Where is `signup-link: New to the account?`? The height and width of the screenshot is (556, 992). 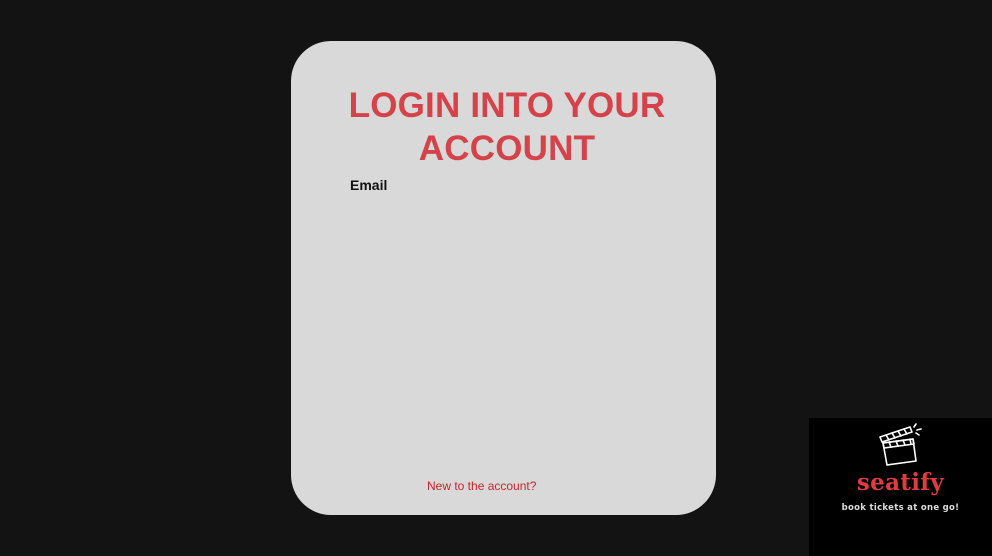 signup-link: New to the account? is located at coordinates (481, 486).